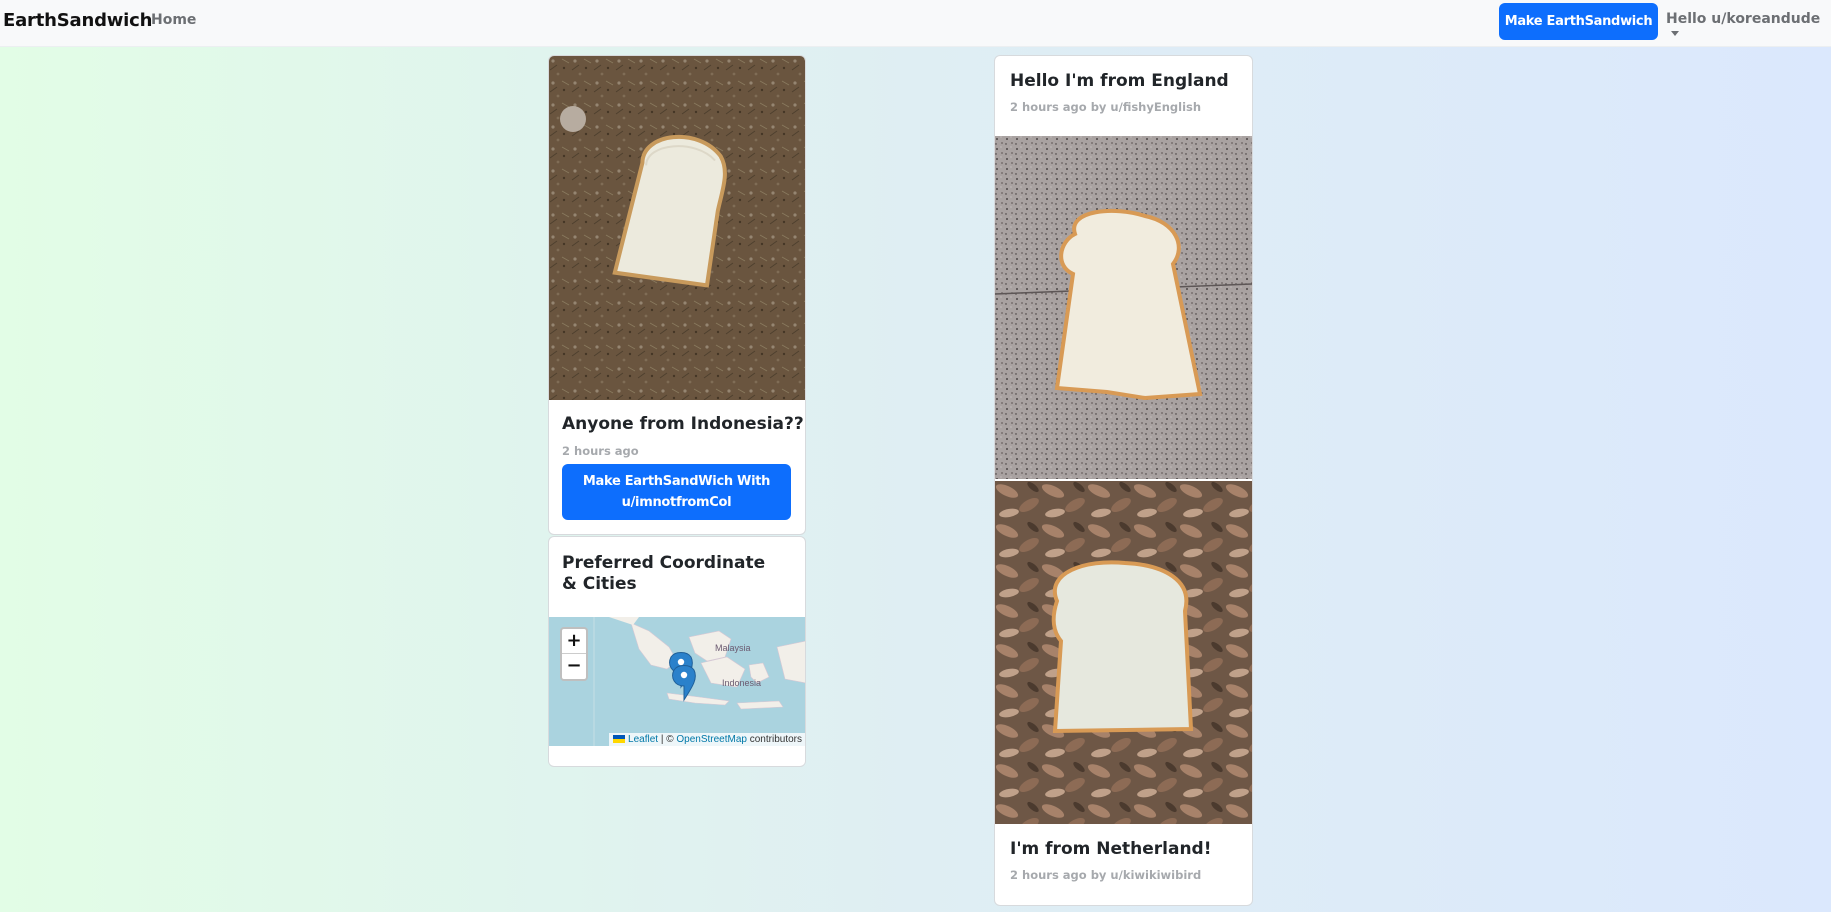  What do you see at coordinates (676, 492) in the screenshot?
I see `make-earthsandwich-with-user-button: Make EarthSandWich With u/imnotfromCol` at bounding box center [676, 492].